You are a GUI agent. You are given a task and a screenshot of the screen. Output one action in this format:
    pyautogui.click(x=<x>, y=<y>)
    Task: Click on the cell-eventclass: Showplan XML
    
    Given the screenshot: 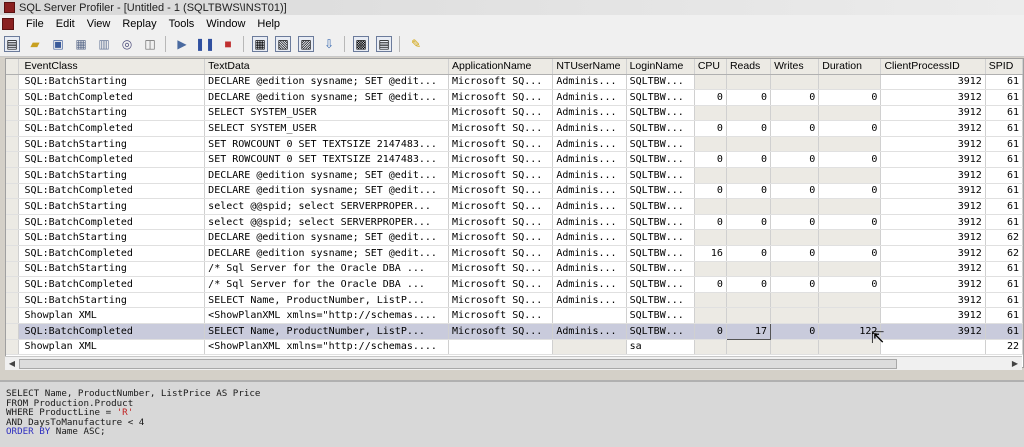 What is the action you would take?
    pyautogui.click(x=112, y=315)
    